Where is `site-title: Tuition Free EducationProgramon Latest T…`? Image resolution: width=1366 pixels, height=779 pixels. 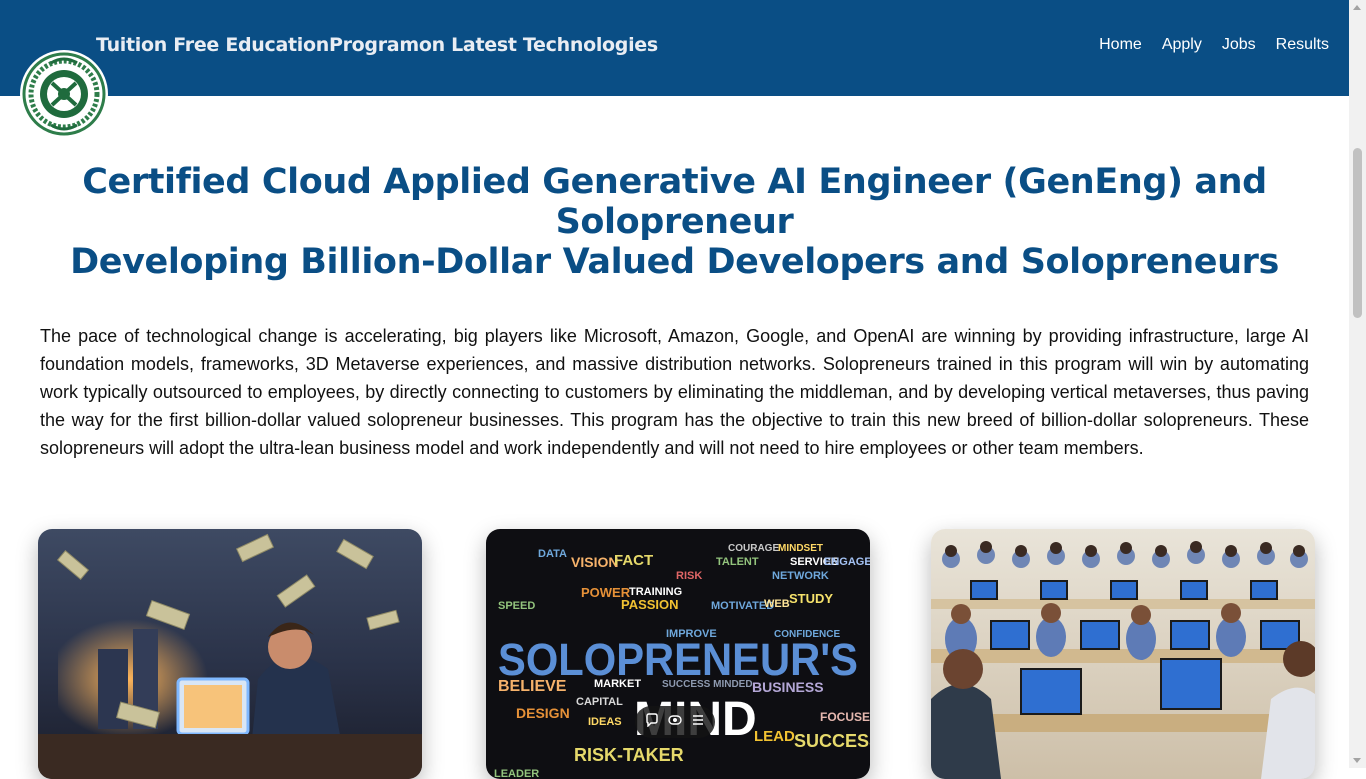
site-title: Tuition Free EducationProgramon Latest T… is located at coordinates (377, 45).